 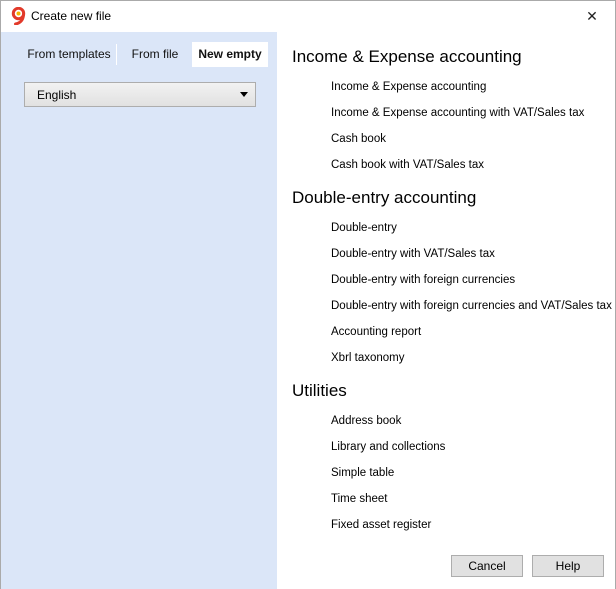 What do you see at coordinates (487, 566) in the screenshot?
I see `cancel-button: Cancel` at bounding box center [487, 566].